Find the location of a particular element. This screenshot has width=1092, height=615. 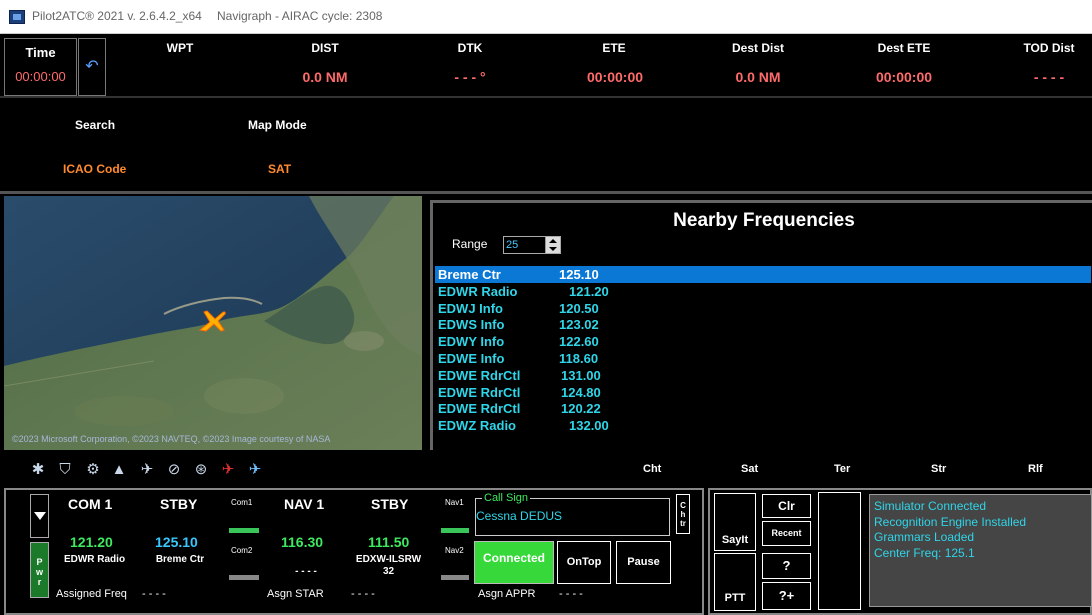

ptt-button: PTT is located at coordinates (735, 582).